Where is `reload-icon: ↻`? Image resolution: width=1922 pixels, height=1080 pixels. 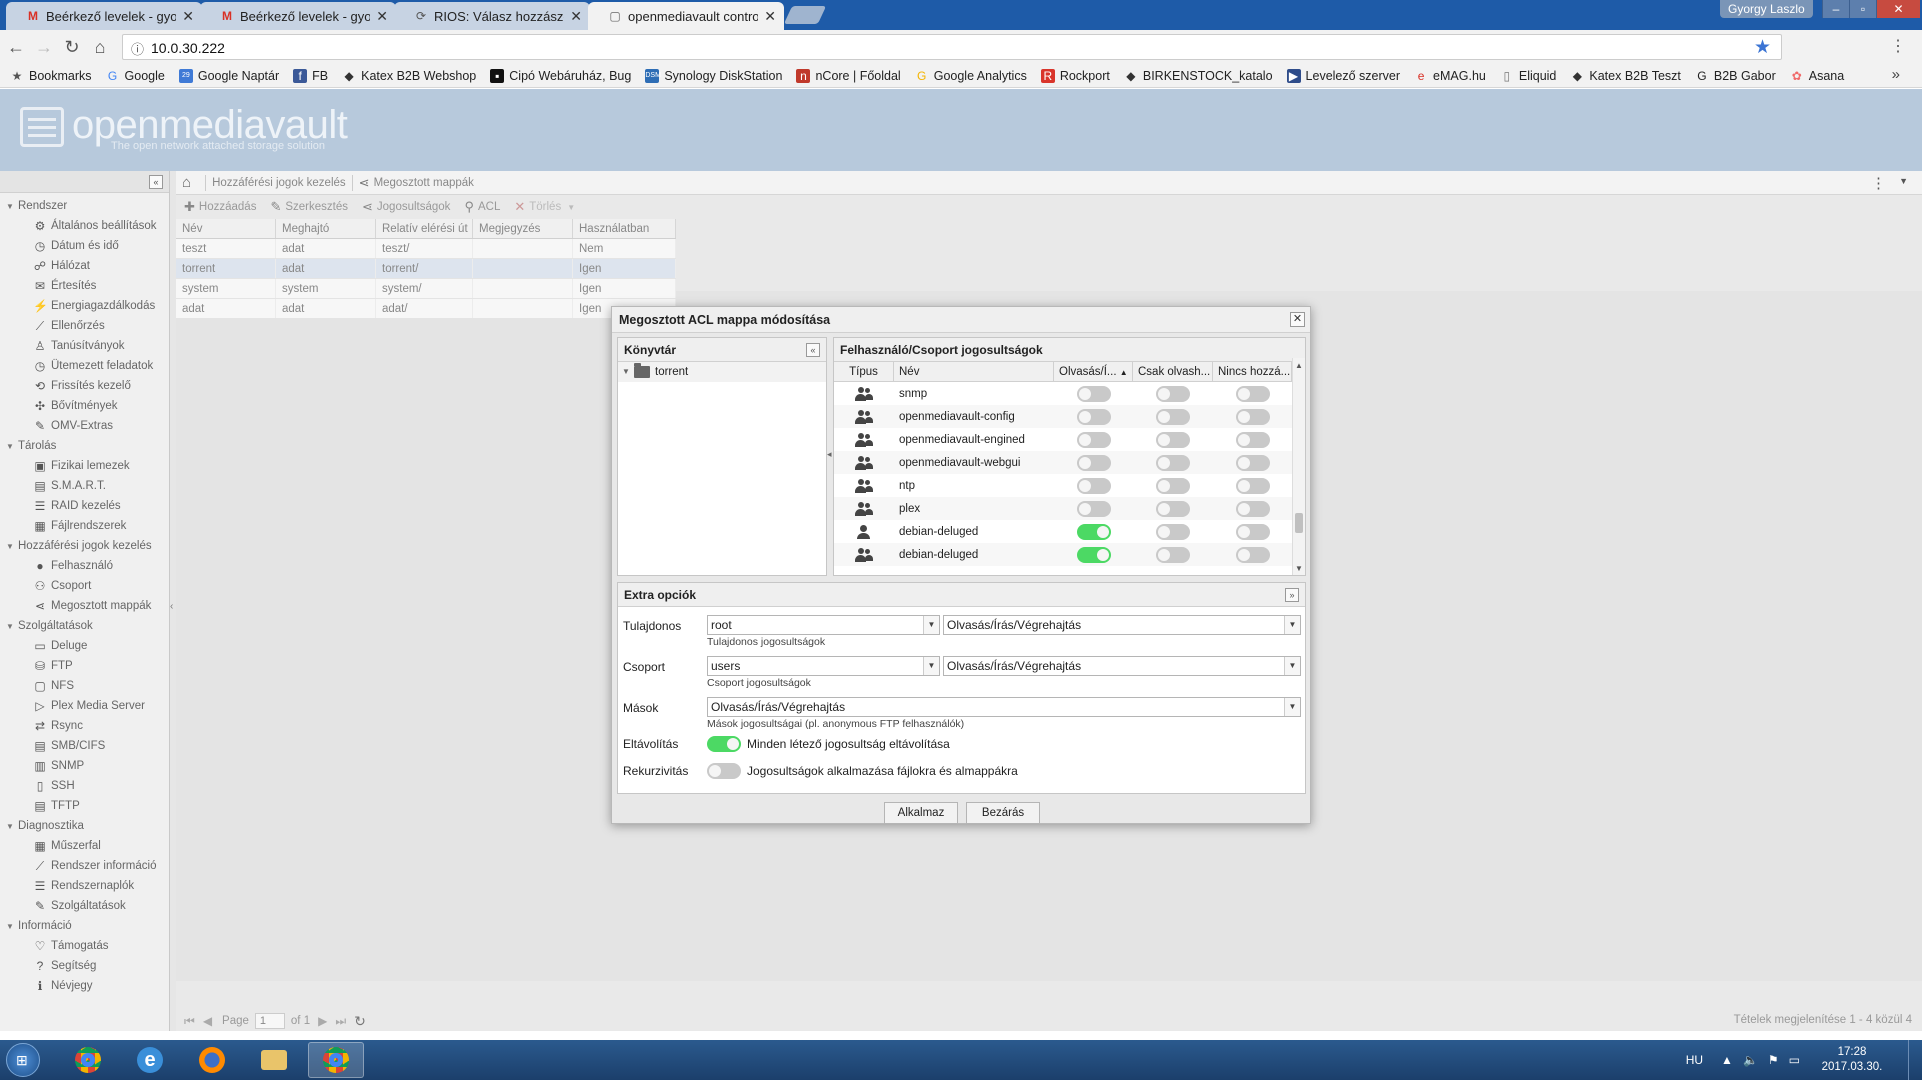
reload-icon: ↻ is located at coordinates (72, 47).